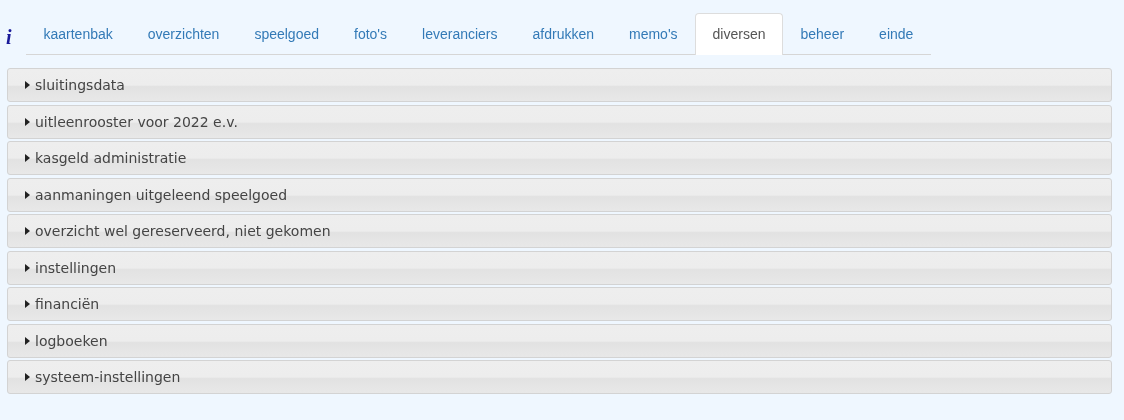 Image resolution: width=1124 pixels, height=420 pixels. Describe the element at coordinates (370, 33) in the screenshot. I see `nav-tab: foto's` at that location.